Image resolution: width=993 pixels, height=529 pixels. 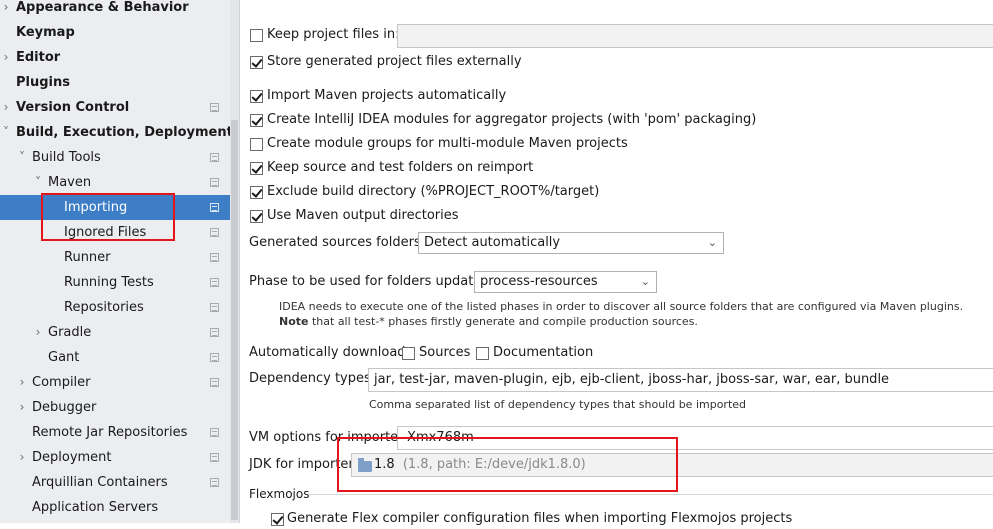 What do you see at coordinates (400, 167) in the screenshot?
I see `keep-source-folders-label: Keep source and test folders on reimport` at bounding box center [400, 167].